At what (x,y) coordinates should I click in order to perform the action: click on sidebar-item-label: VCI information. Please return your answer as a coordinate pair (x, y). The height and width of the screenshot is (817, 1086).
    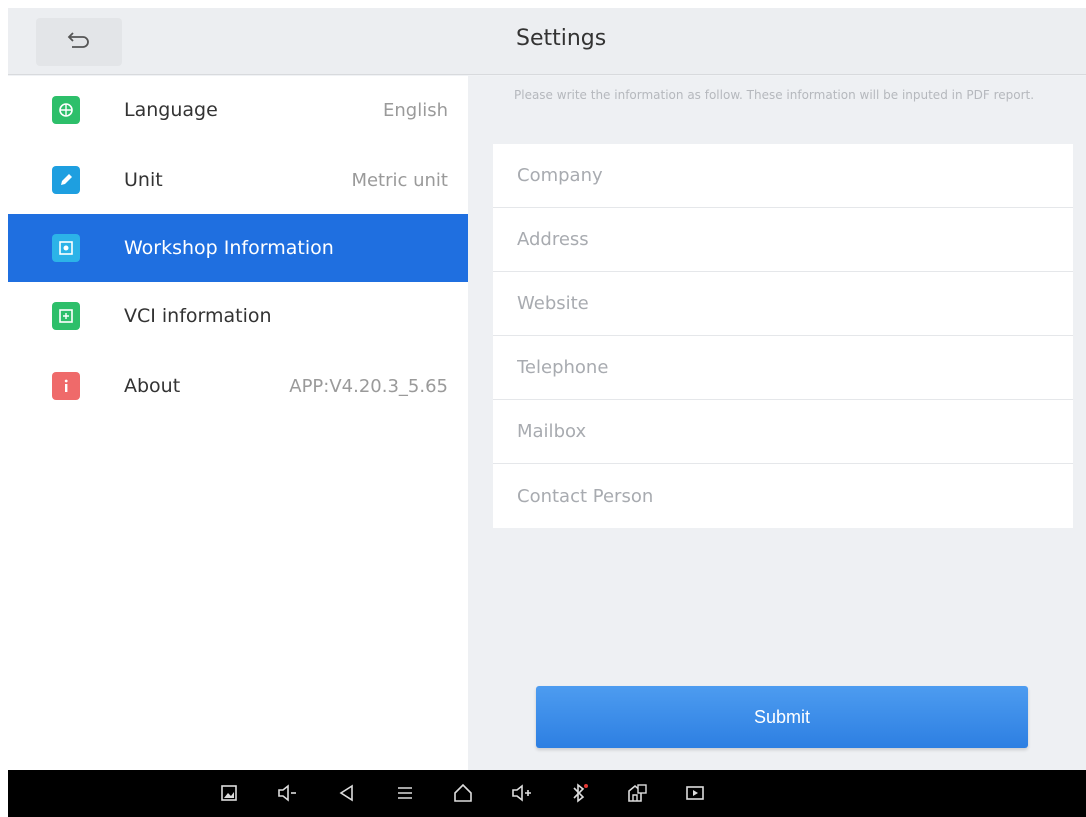
    Looking at the image, I should click on (198, 316).